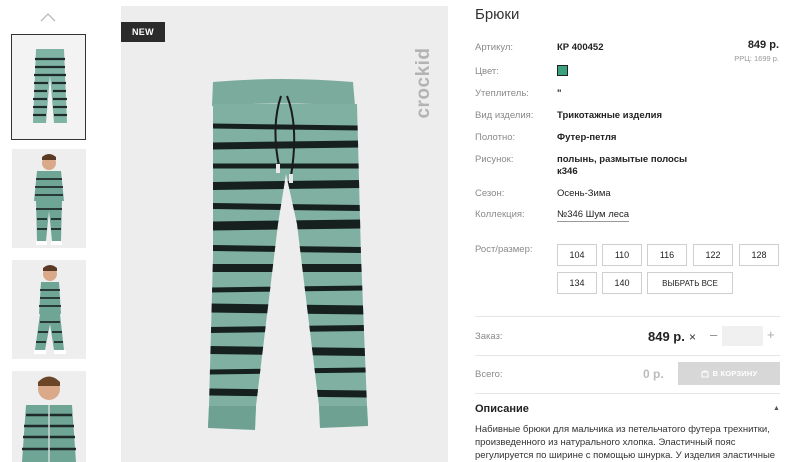 The width and height of the screenshot is (800, 462). I want to click on size-134-button: 134, so click(577, 283).